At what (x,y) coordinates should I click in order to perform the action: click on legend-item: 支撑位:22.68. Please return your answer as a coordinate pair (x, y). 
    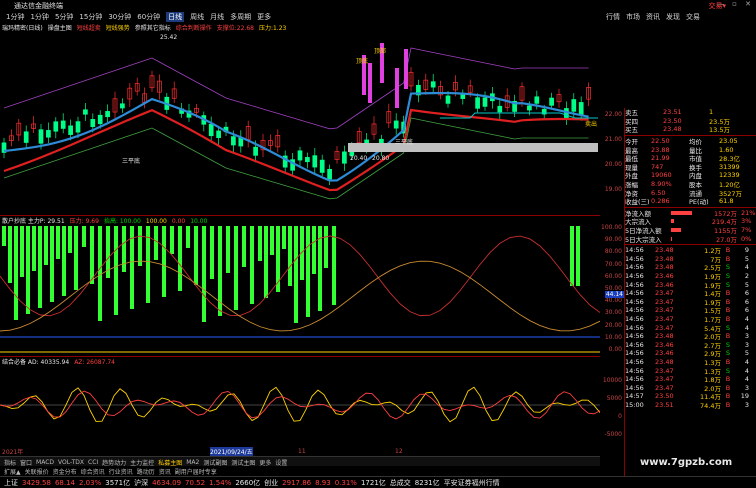
    Looking at the image, I should click on (235, 28).